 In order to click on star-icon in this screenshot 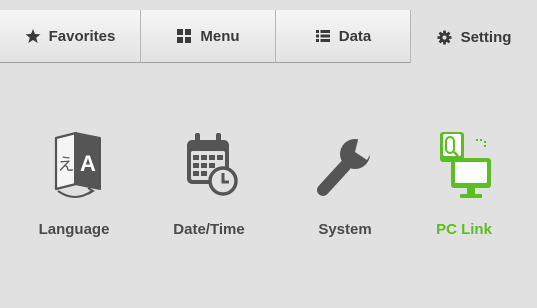, I will do `click(33, 36)`.